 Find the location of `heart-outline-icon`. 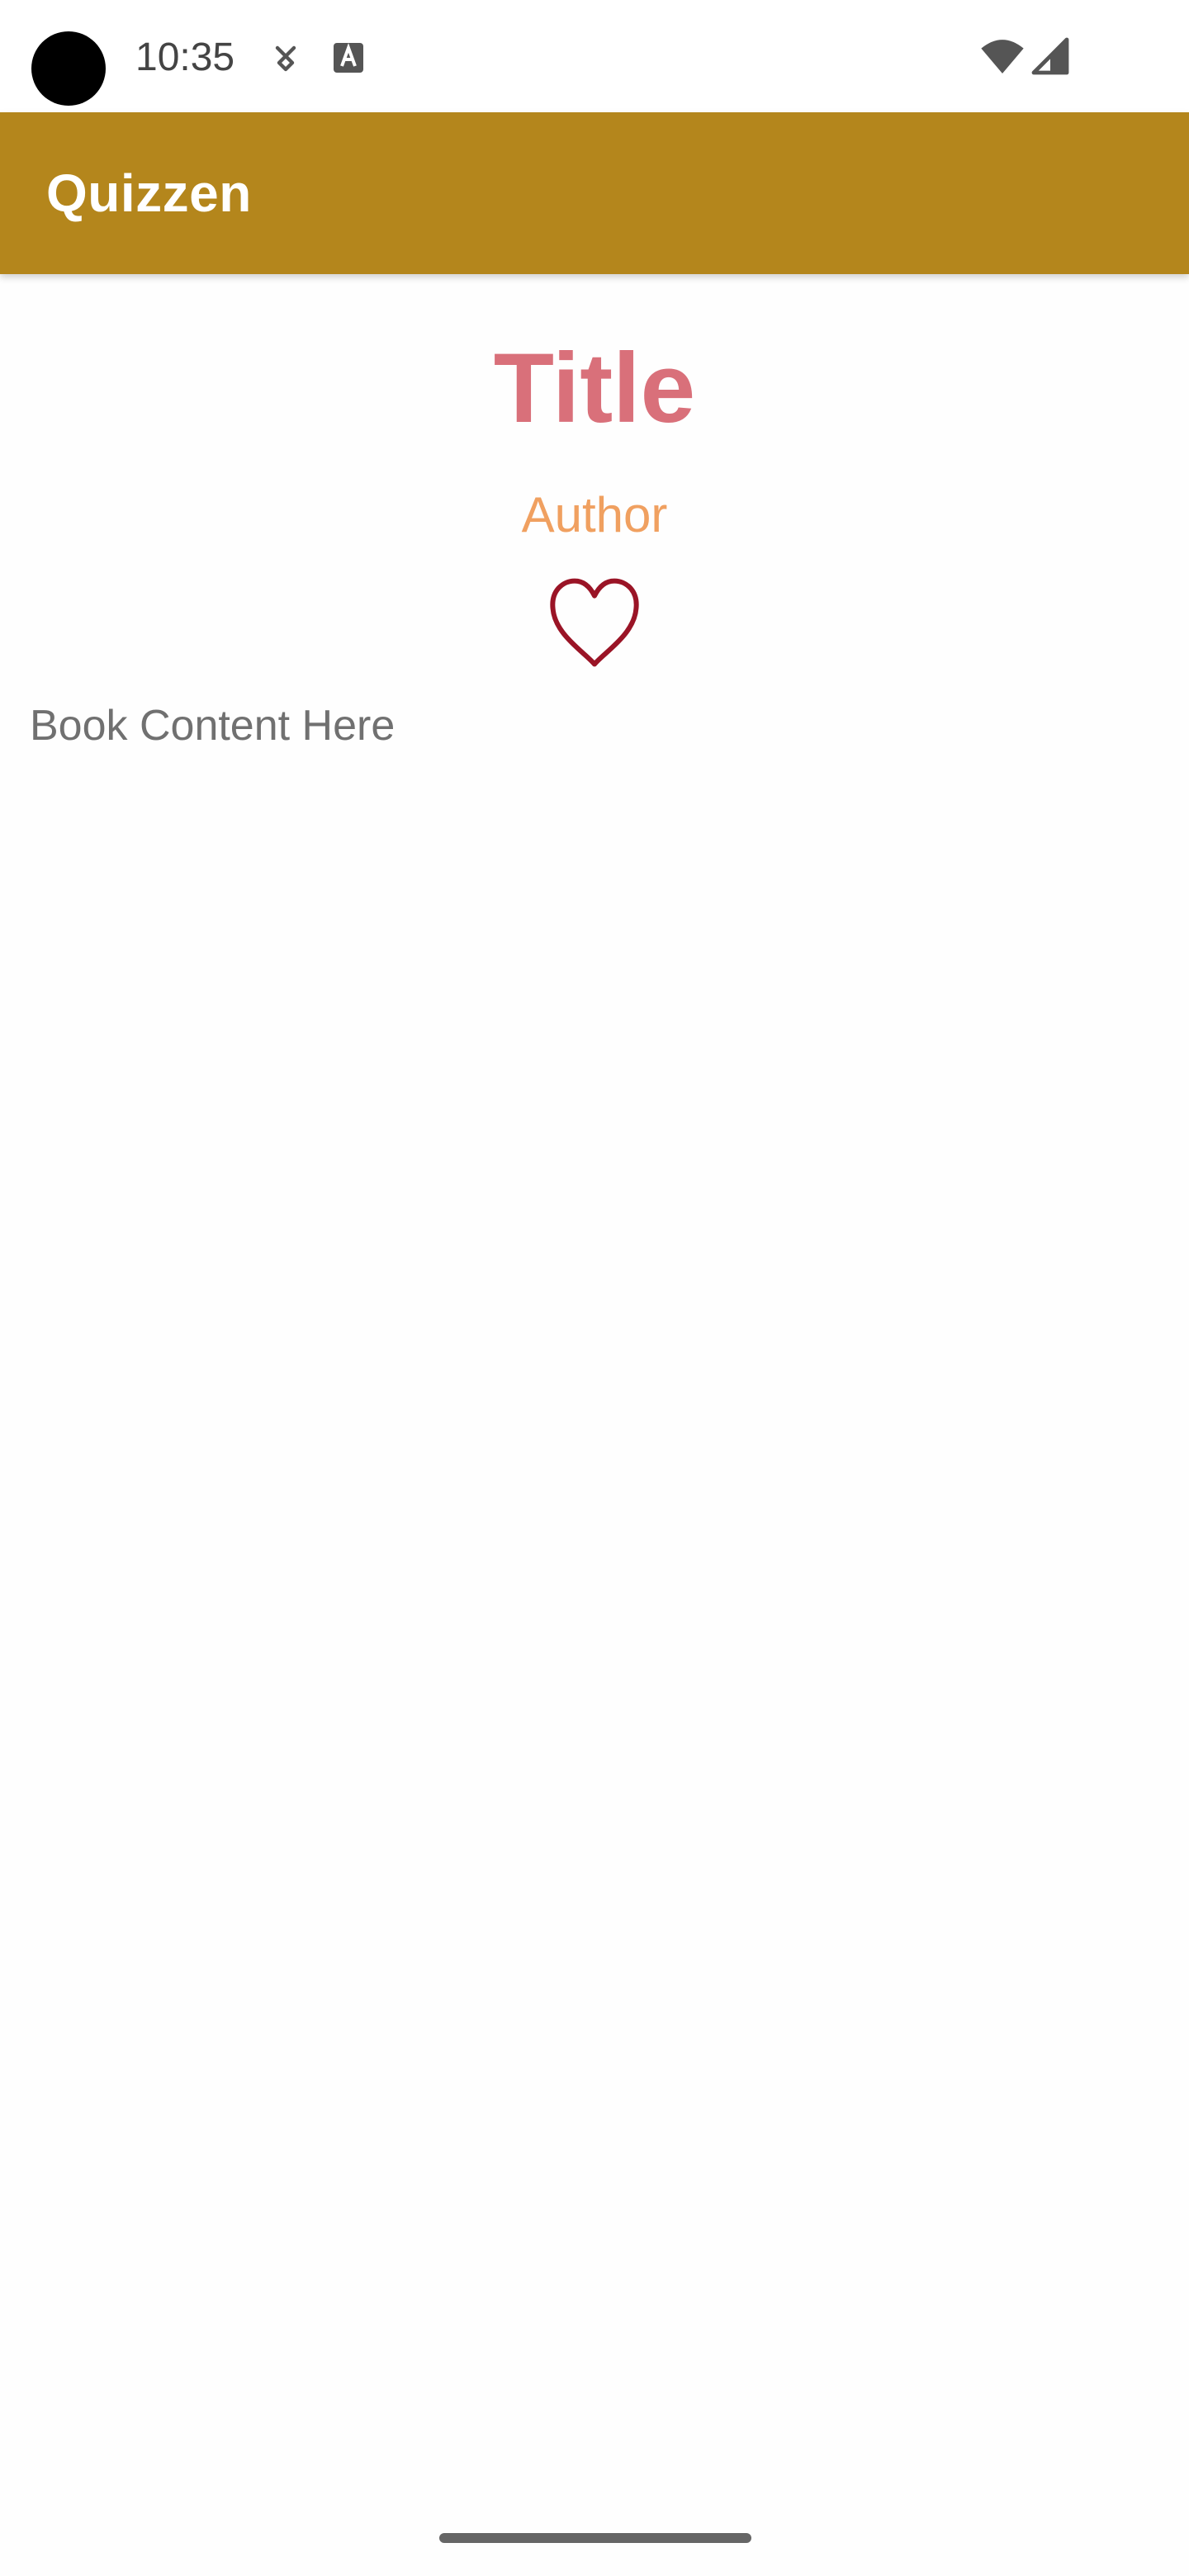

heart-outline-icon is located at coordinates (594, 622).